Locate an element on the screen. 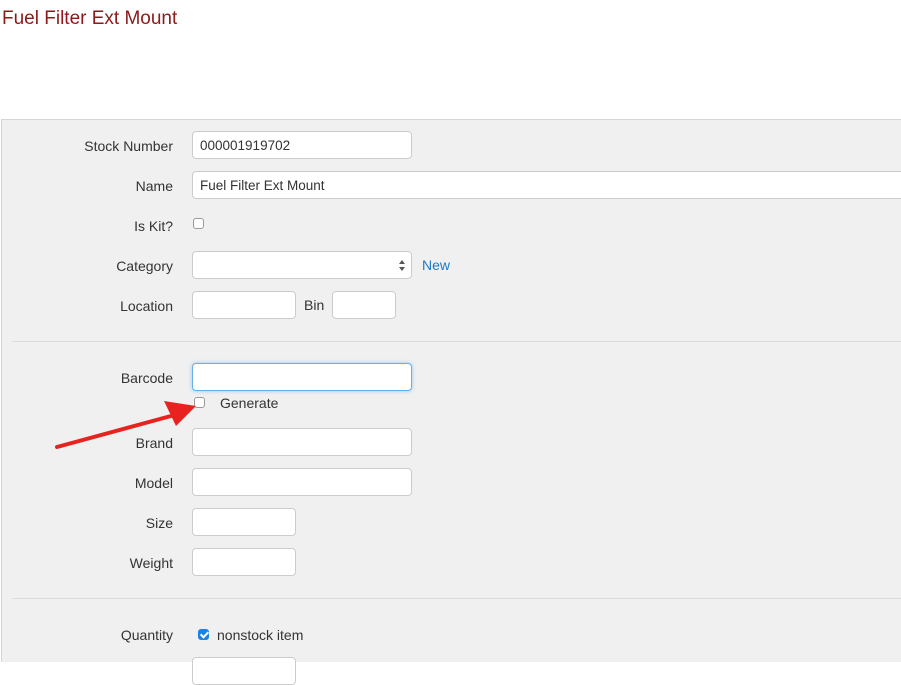  brand-label: Brand is located at coordinates (154, 443).